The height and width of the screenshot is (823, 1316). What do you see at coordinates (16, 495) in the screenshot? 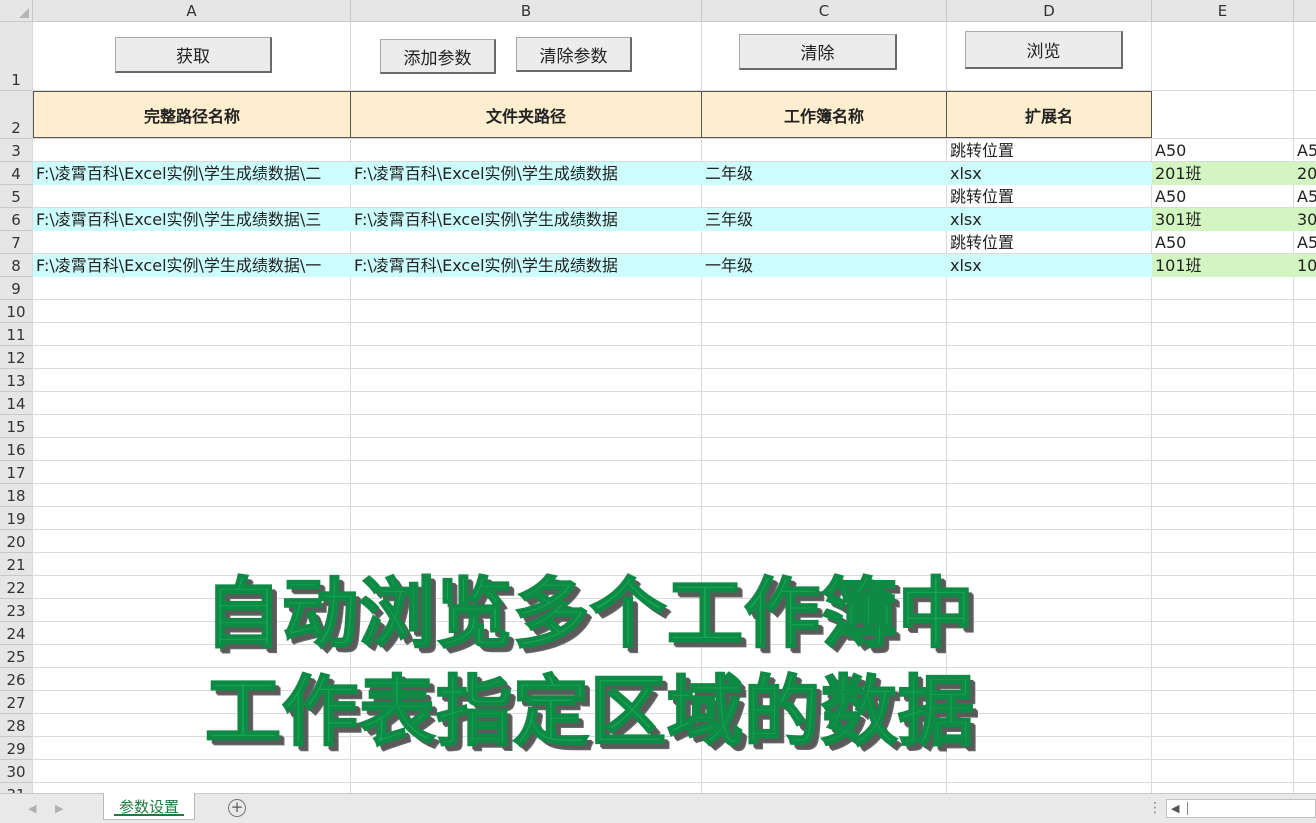
I see `row-header-18: 18` at bounding box center [16, 495].